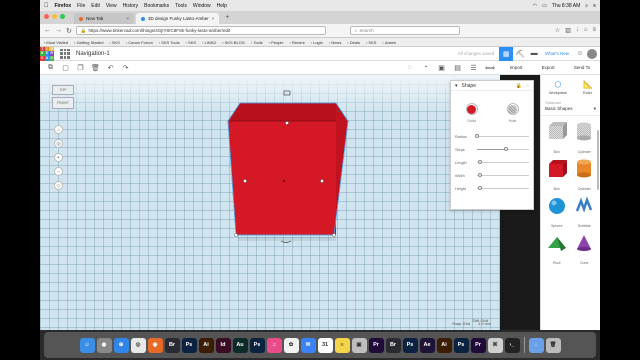  I want to click on download-icon: ↓, so click(577, 30).